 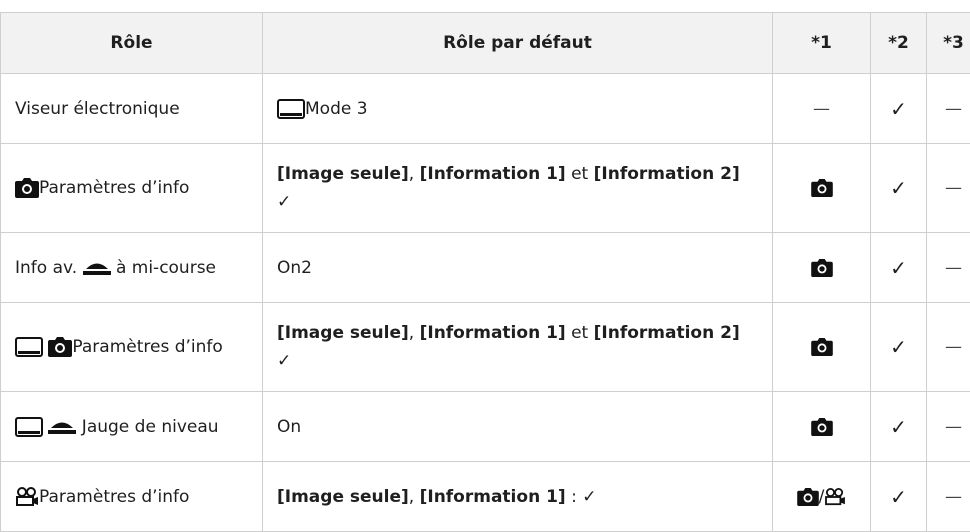 I want to click on role-label-suffix: à mi-course, so click(x=163, y=268).